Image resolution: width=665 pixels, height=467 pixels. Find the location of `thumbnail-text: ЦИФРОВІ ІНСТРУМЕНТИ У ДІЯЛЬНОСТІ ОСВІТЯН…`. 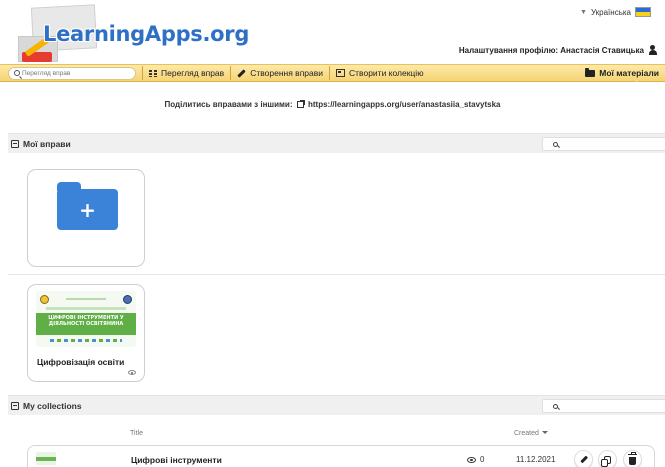

thumbnail-text: ЦИФРОВІ ІНСТРУМЕНТИ У ДІЯЛЬНОСТІ ОСВІТЯН… is located at coordinates (86, 321).